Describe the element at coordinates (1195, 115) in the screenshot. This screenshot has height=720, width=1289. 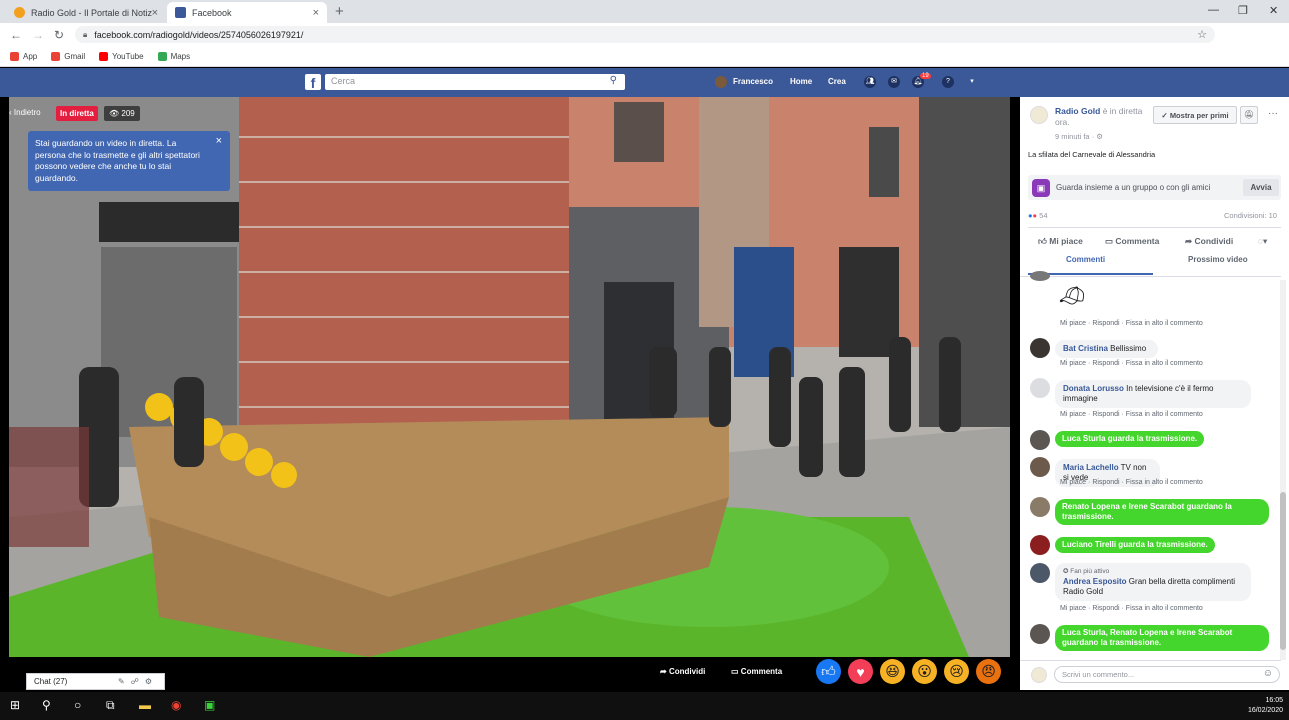
I see `see-first-button: ✓ Mostra per primi` at that location.